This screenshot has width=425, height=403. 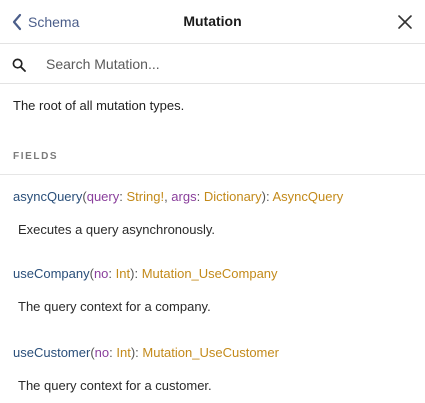 What do you see at coordinates (307, 196) in the screenshot?
I see `return-type-link: AsyncQuery` at bounding box center [307, 196].